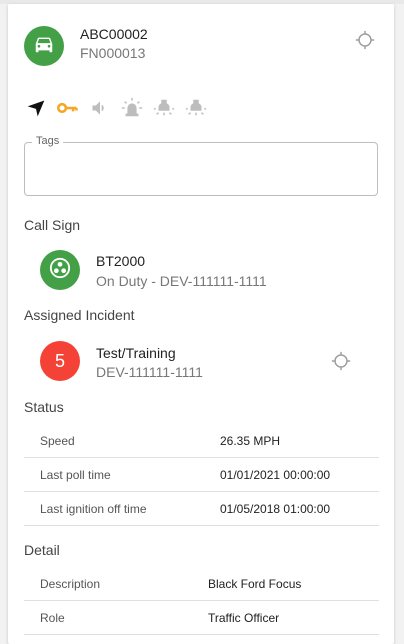 Image resolution: width=404 pixels, height=644 pixels. What do you see at coordinates (132, 108) in the screenshot?
I see `siren-icon` at bounding box center [132, 108].